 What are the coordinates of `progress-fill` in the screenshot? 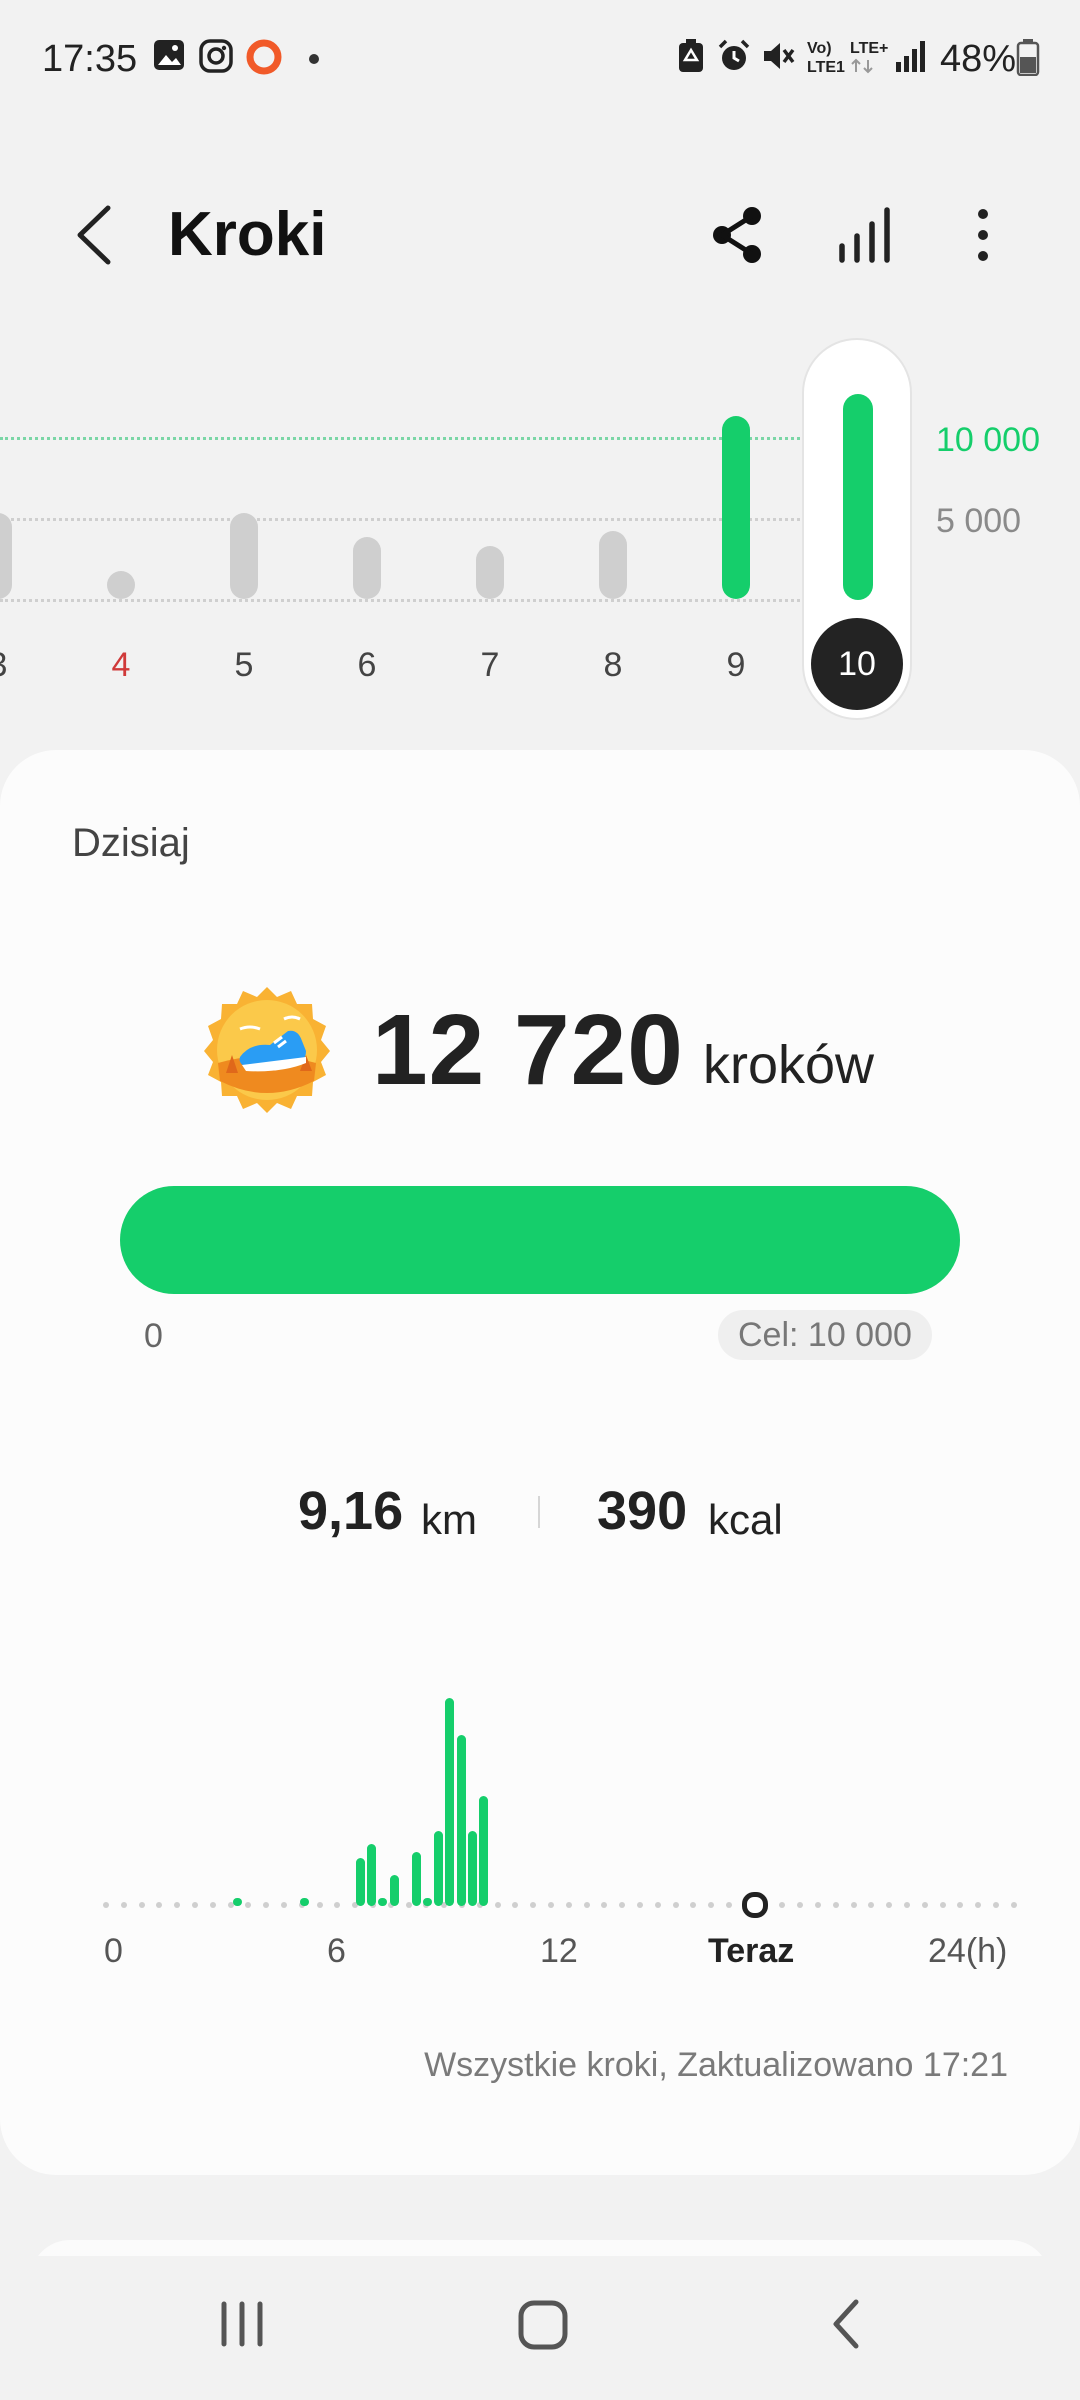 It's located at (540, 1240).